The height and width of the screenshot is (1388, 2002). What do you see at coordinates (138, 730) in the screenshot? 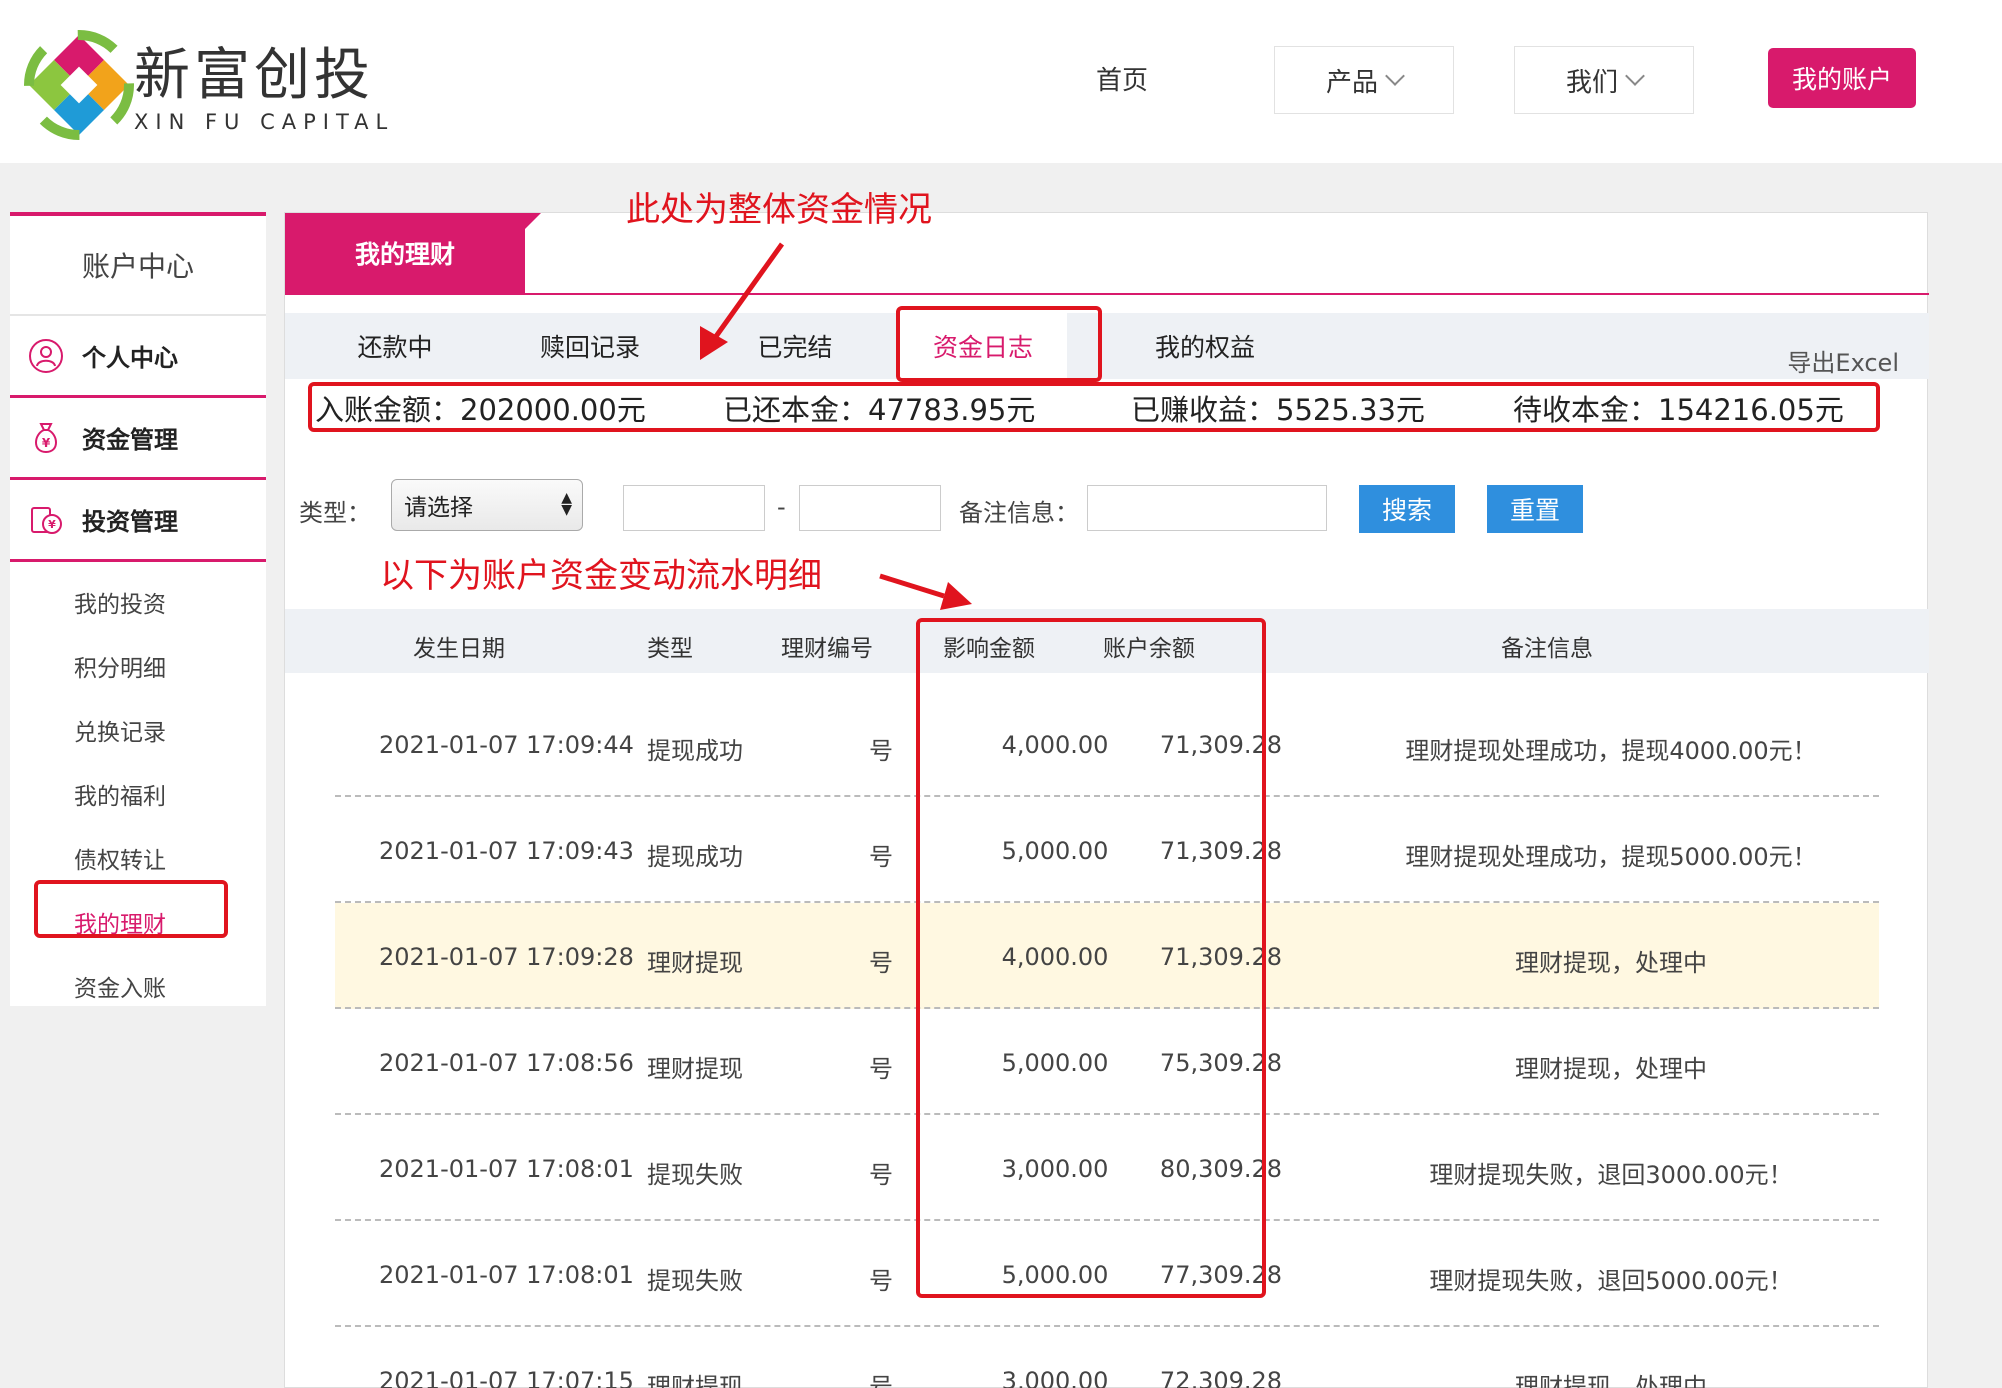
I see `sidebar-item-exchange-records: 兑换记录` at bounding box center [138, 730].